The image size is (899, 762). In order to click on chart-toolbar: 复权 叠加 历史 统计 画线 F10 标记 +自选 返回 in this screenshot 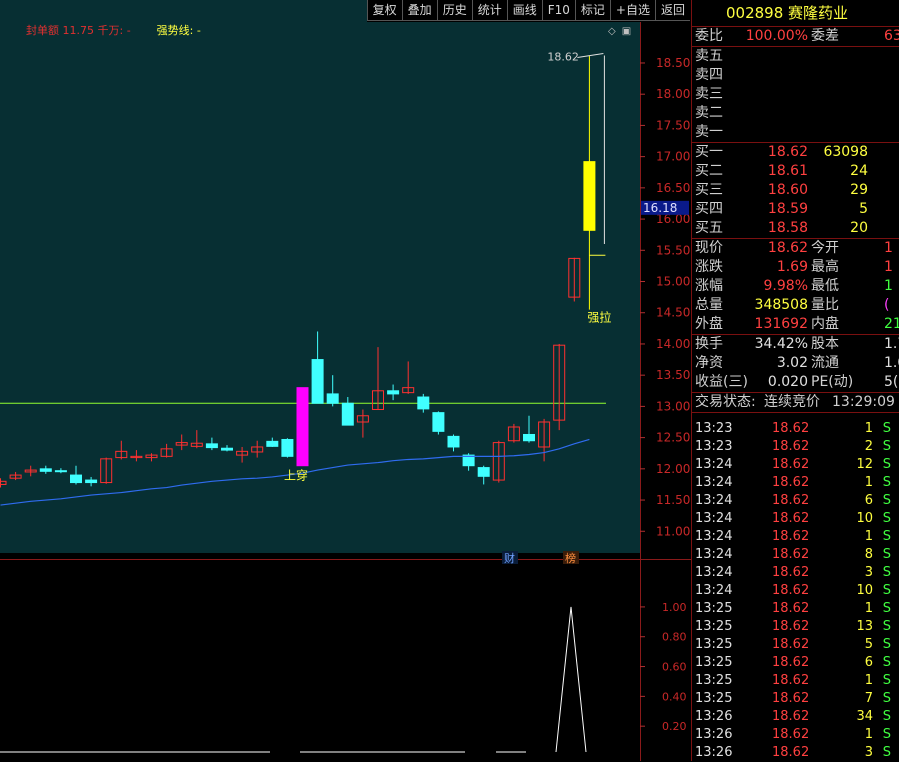, I will do `click(528, 11)`.